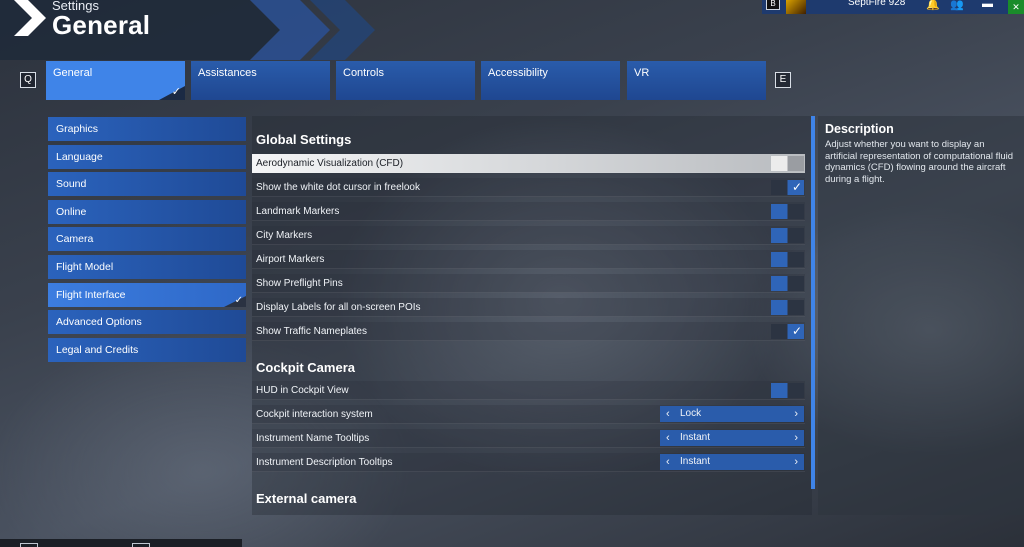 This screenshot has width=1024, height=547. Describe the element at coordinates (528, 307) in the screenshot. I see `setting-row-poi-labels: Display Labels for all on-screen POIs` at that location.